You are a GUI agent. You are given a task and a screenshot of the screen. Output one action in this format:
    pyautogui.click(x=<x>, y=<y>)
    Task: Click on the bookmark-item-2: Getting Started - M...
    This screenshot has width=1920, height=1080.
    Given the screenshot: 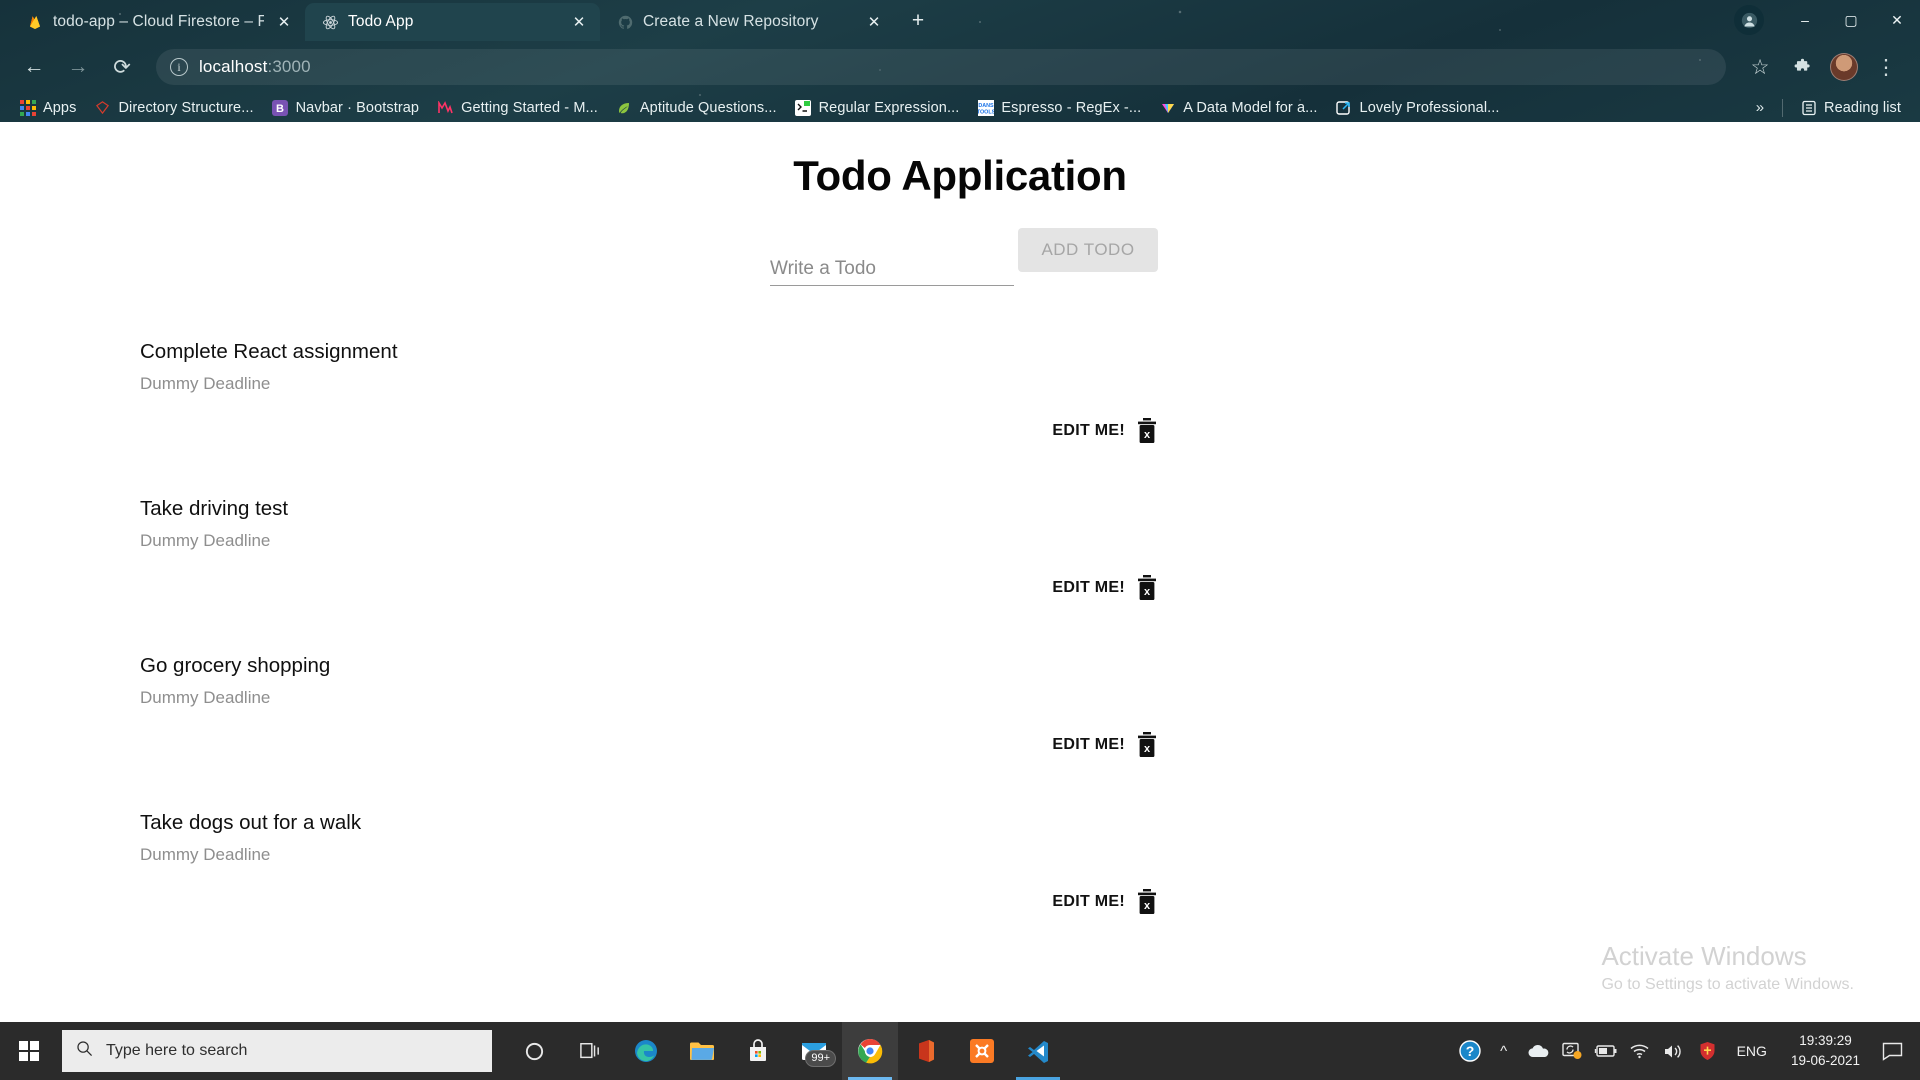 What is the action you would take?
    pyautogui.click(x=517, y=107)
    